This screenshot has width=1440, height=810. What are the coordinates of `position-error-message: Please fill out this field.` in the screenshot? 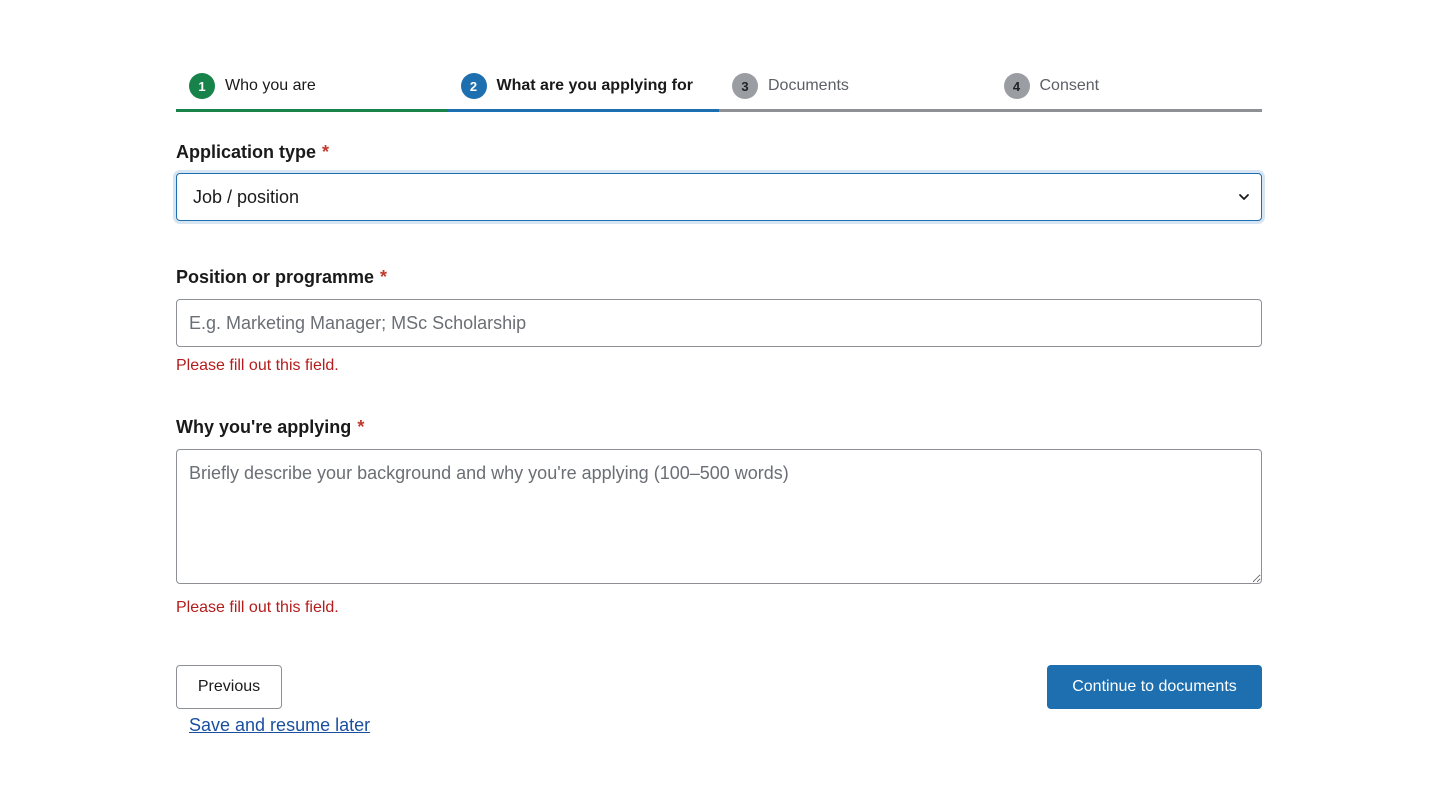 It's located at (257, 365).